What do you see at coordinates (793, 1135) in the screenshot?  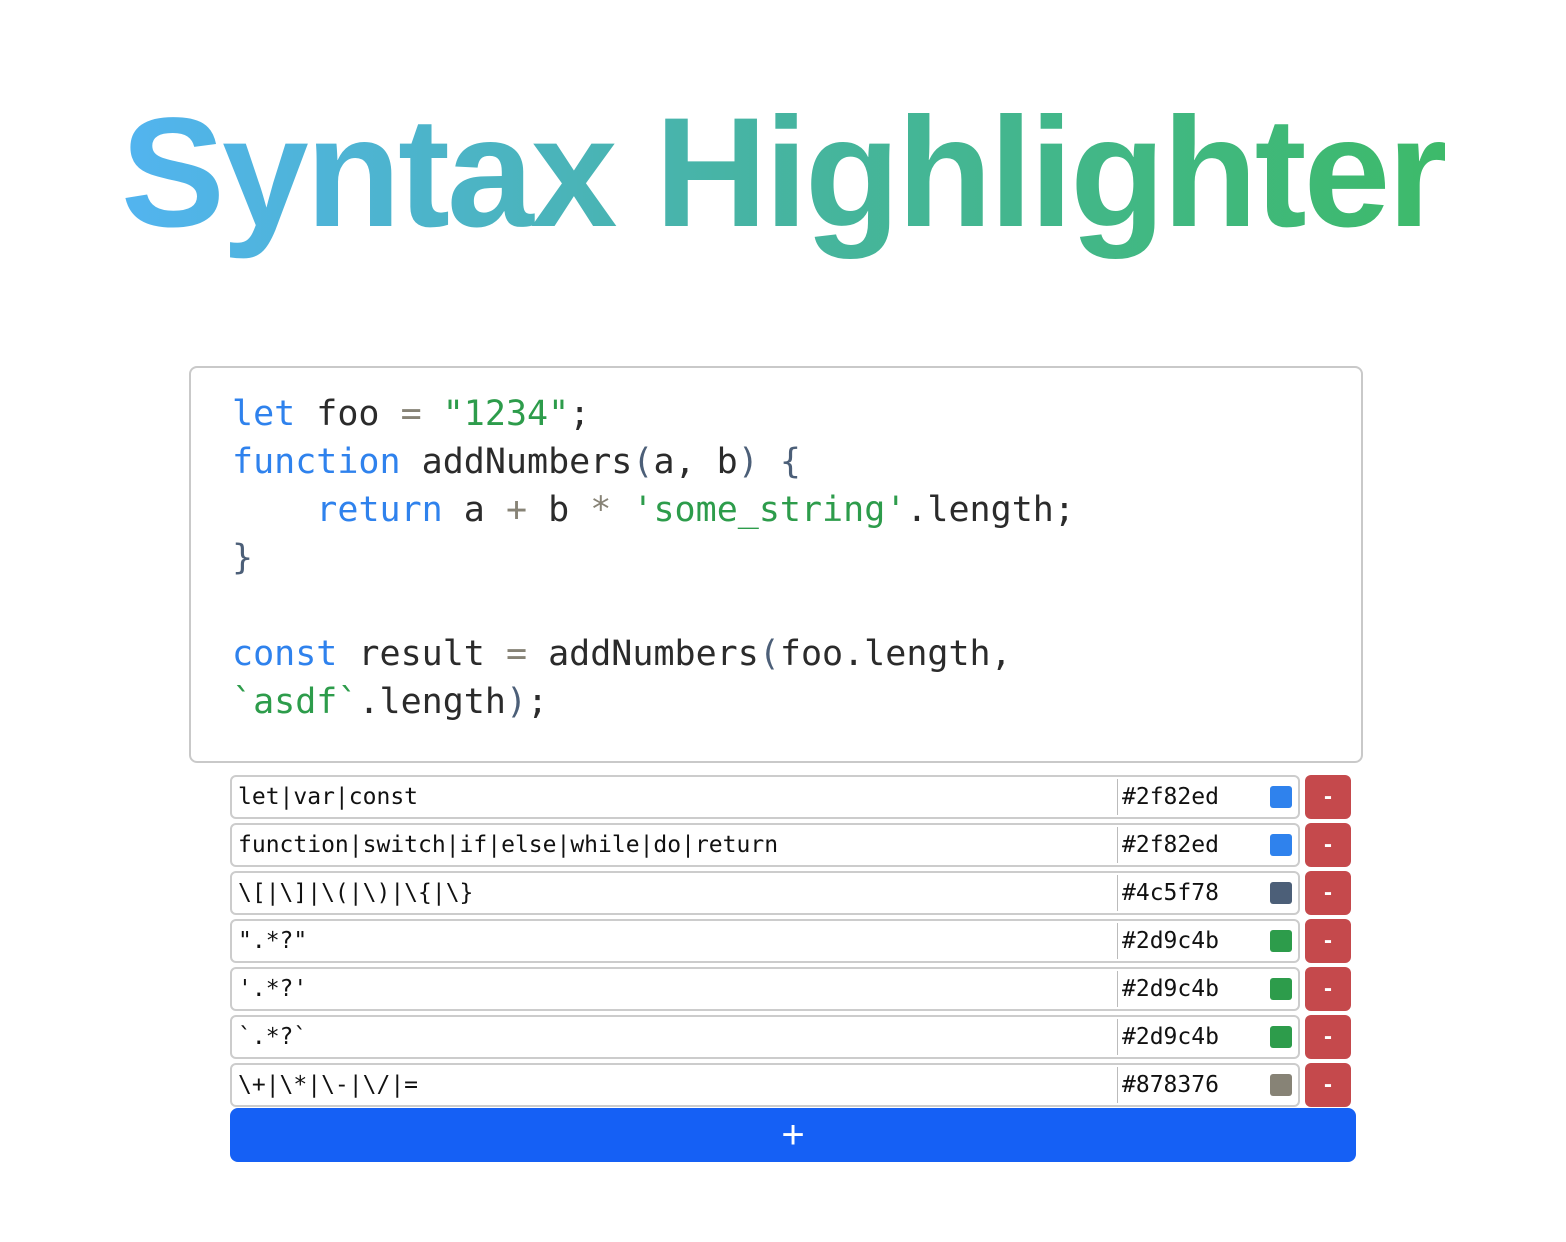 I see `add-rule-button: +` at bounding box center [793, 1135].